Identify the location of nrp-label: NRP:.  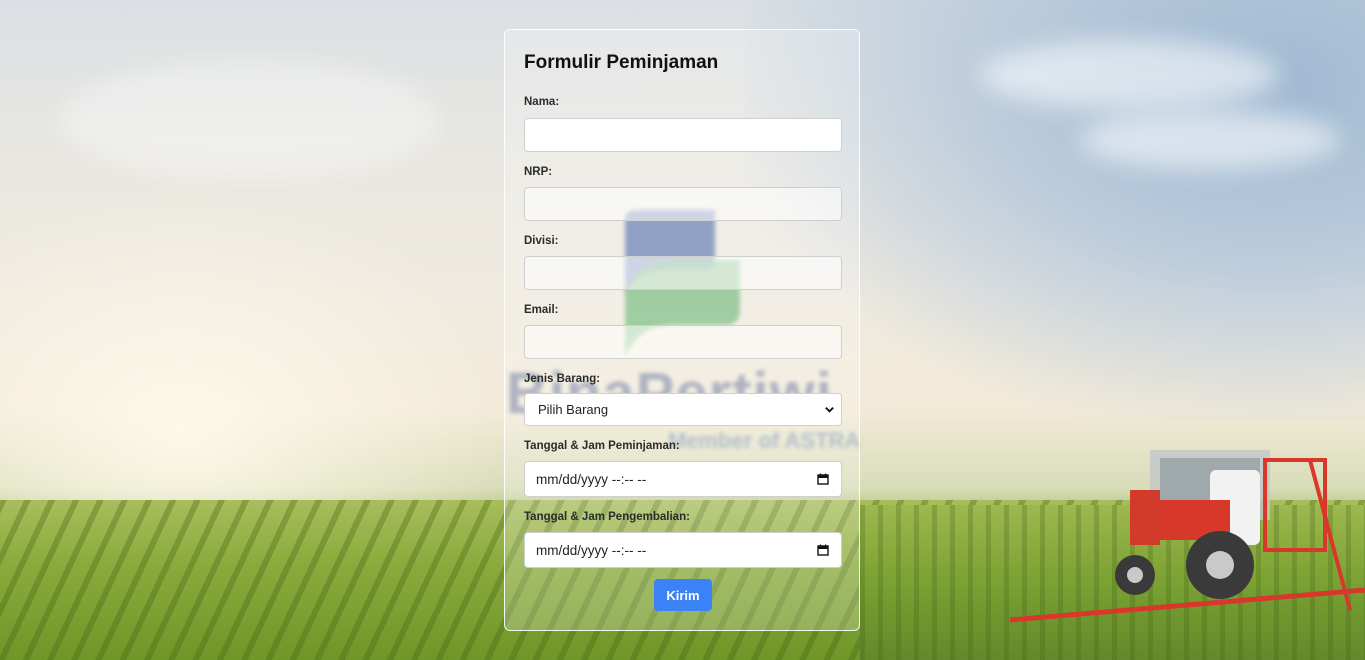
(538, 172).